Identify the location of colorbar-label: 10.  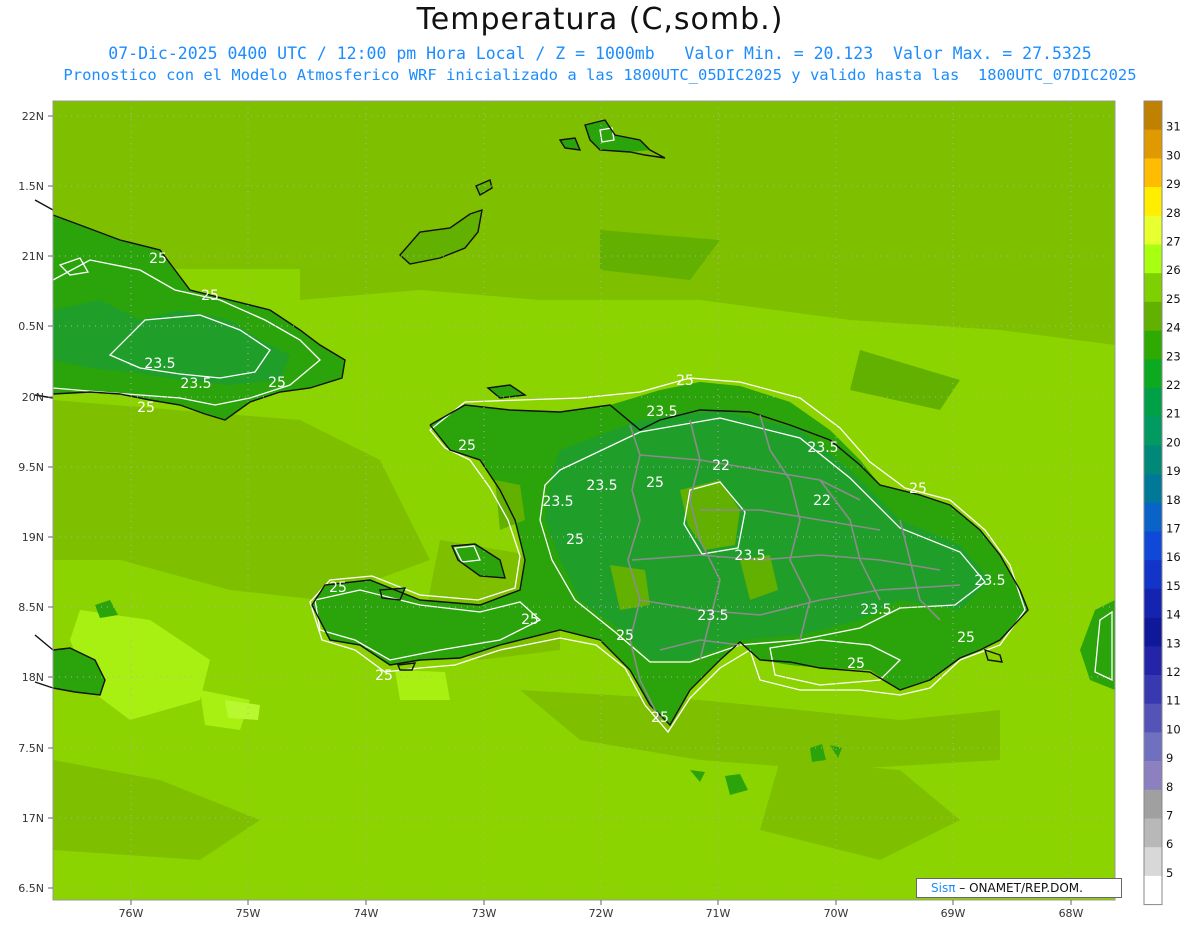
(1173, 729).